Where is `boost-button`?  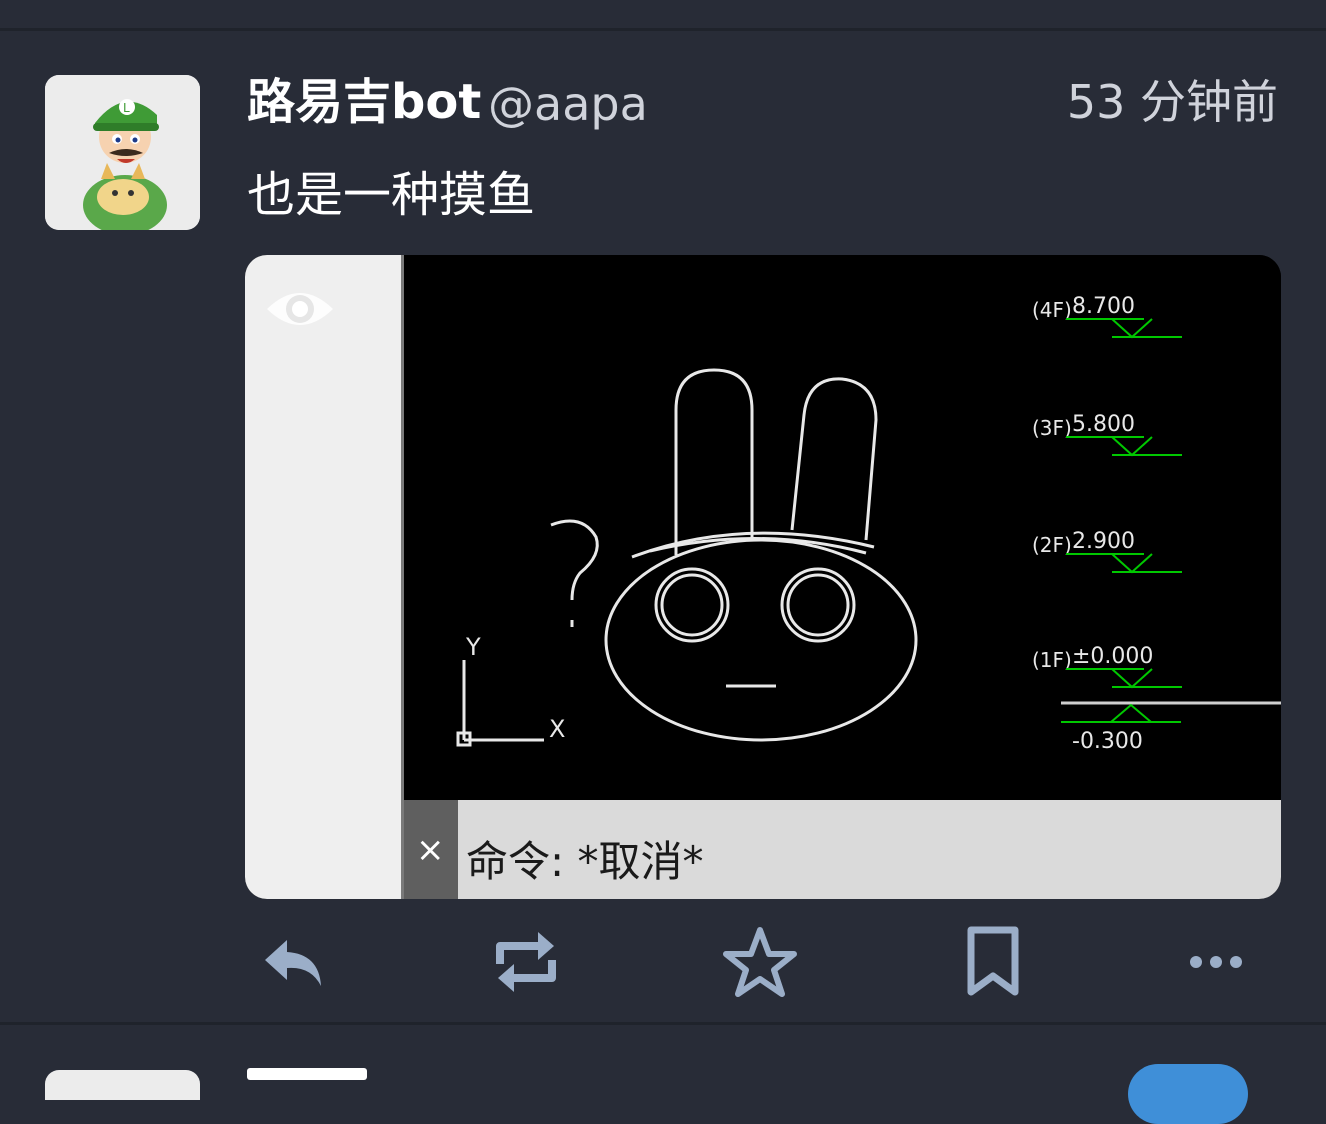 boost-button is located at coordinates (526, 962).